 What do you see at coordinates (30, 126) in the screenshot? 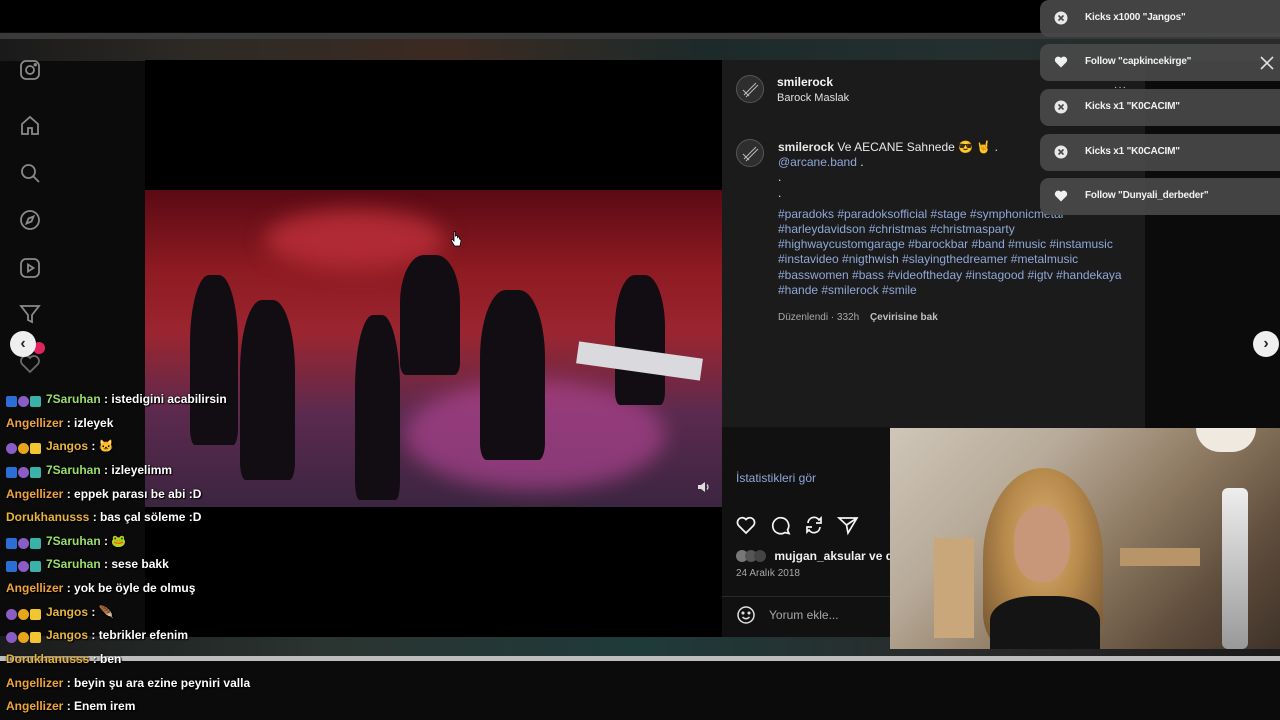
I see `home-icon` at bounding box center [30, 126].